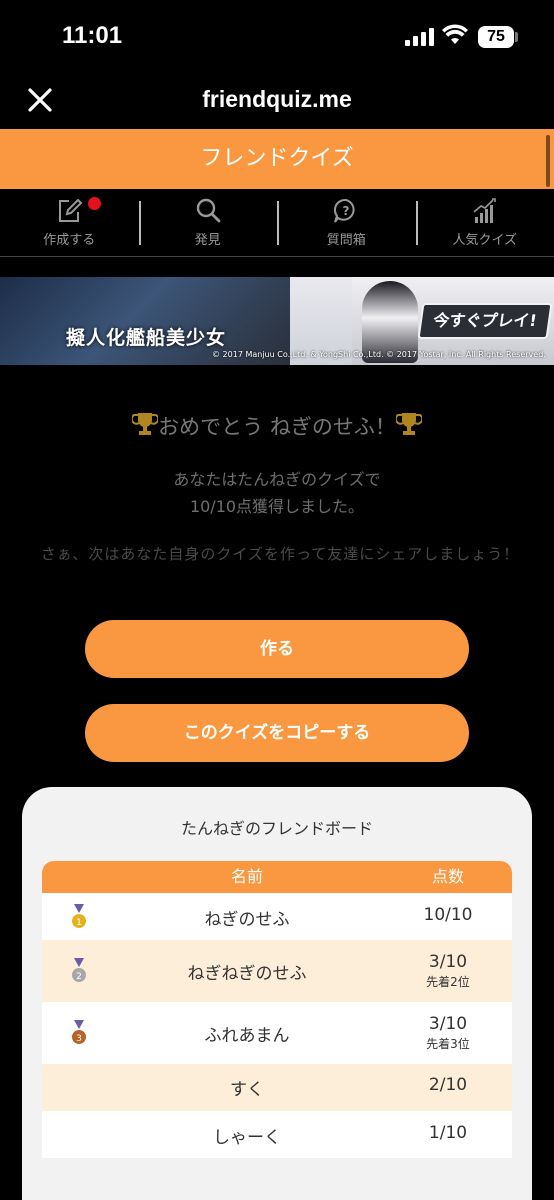  I want to click on battery-icon: 75, so click(496, 37).